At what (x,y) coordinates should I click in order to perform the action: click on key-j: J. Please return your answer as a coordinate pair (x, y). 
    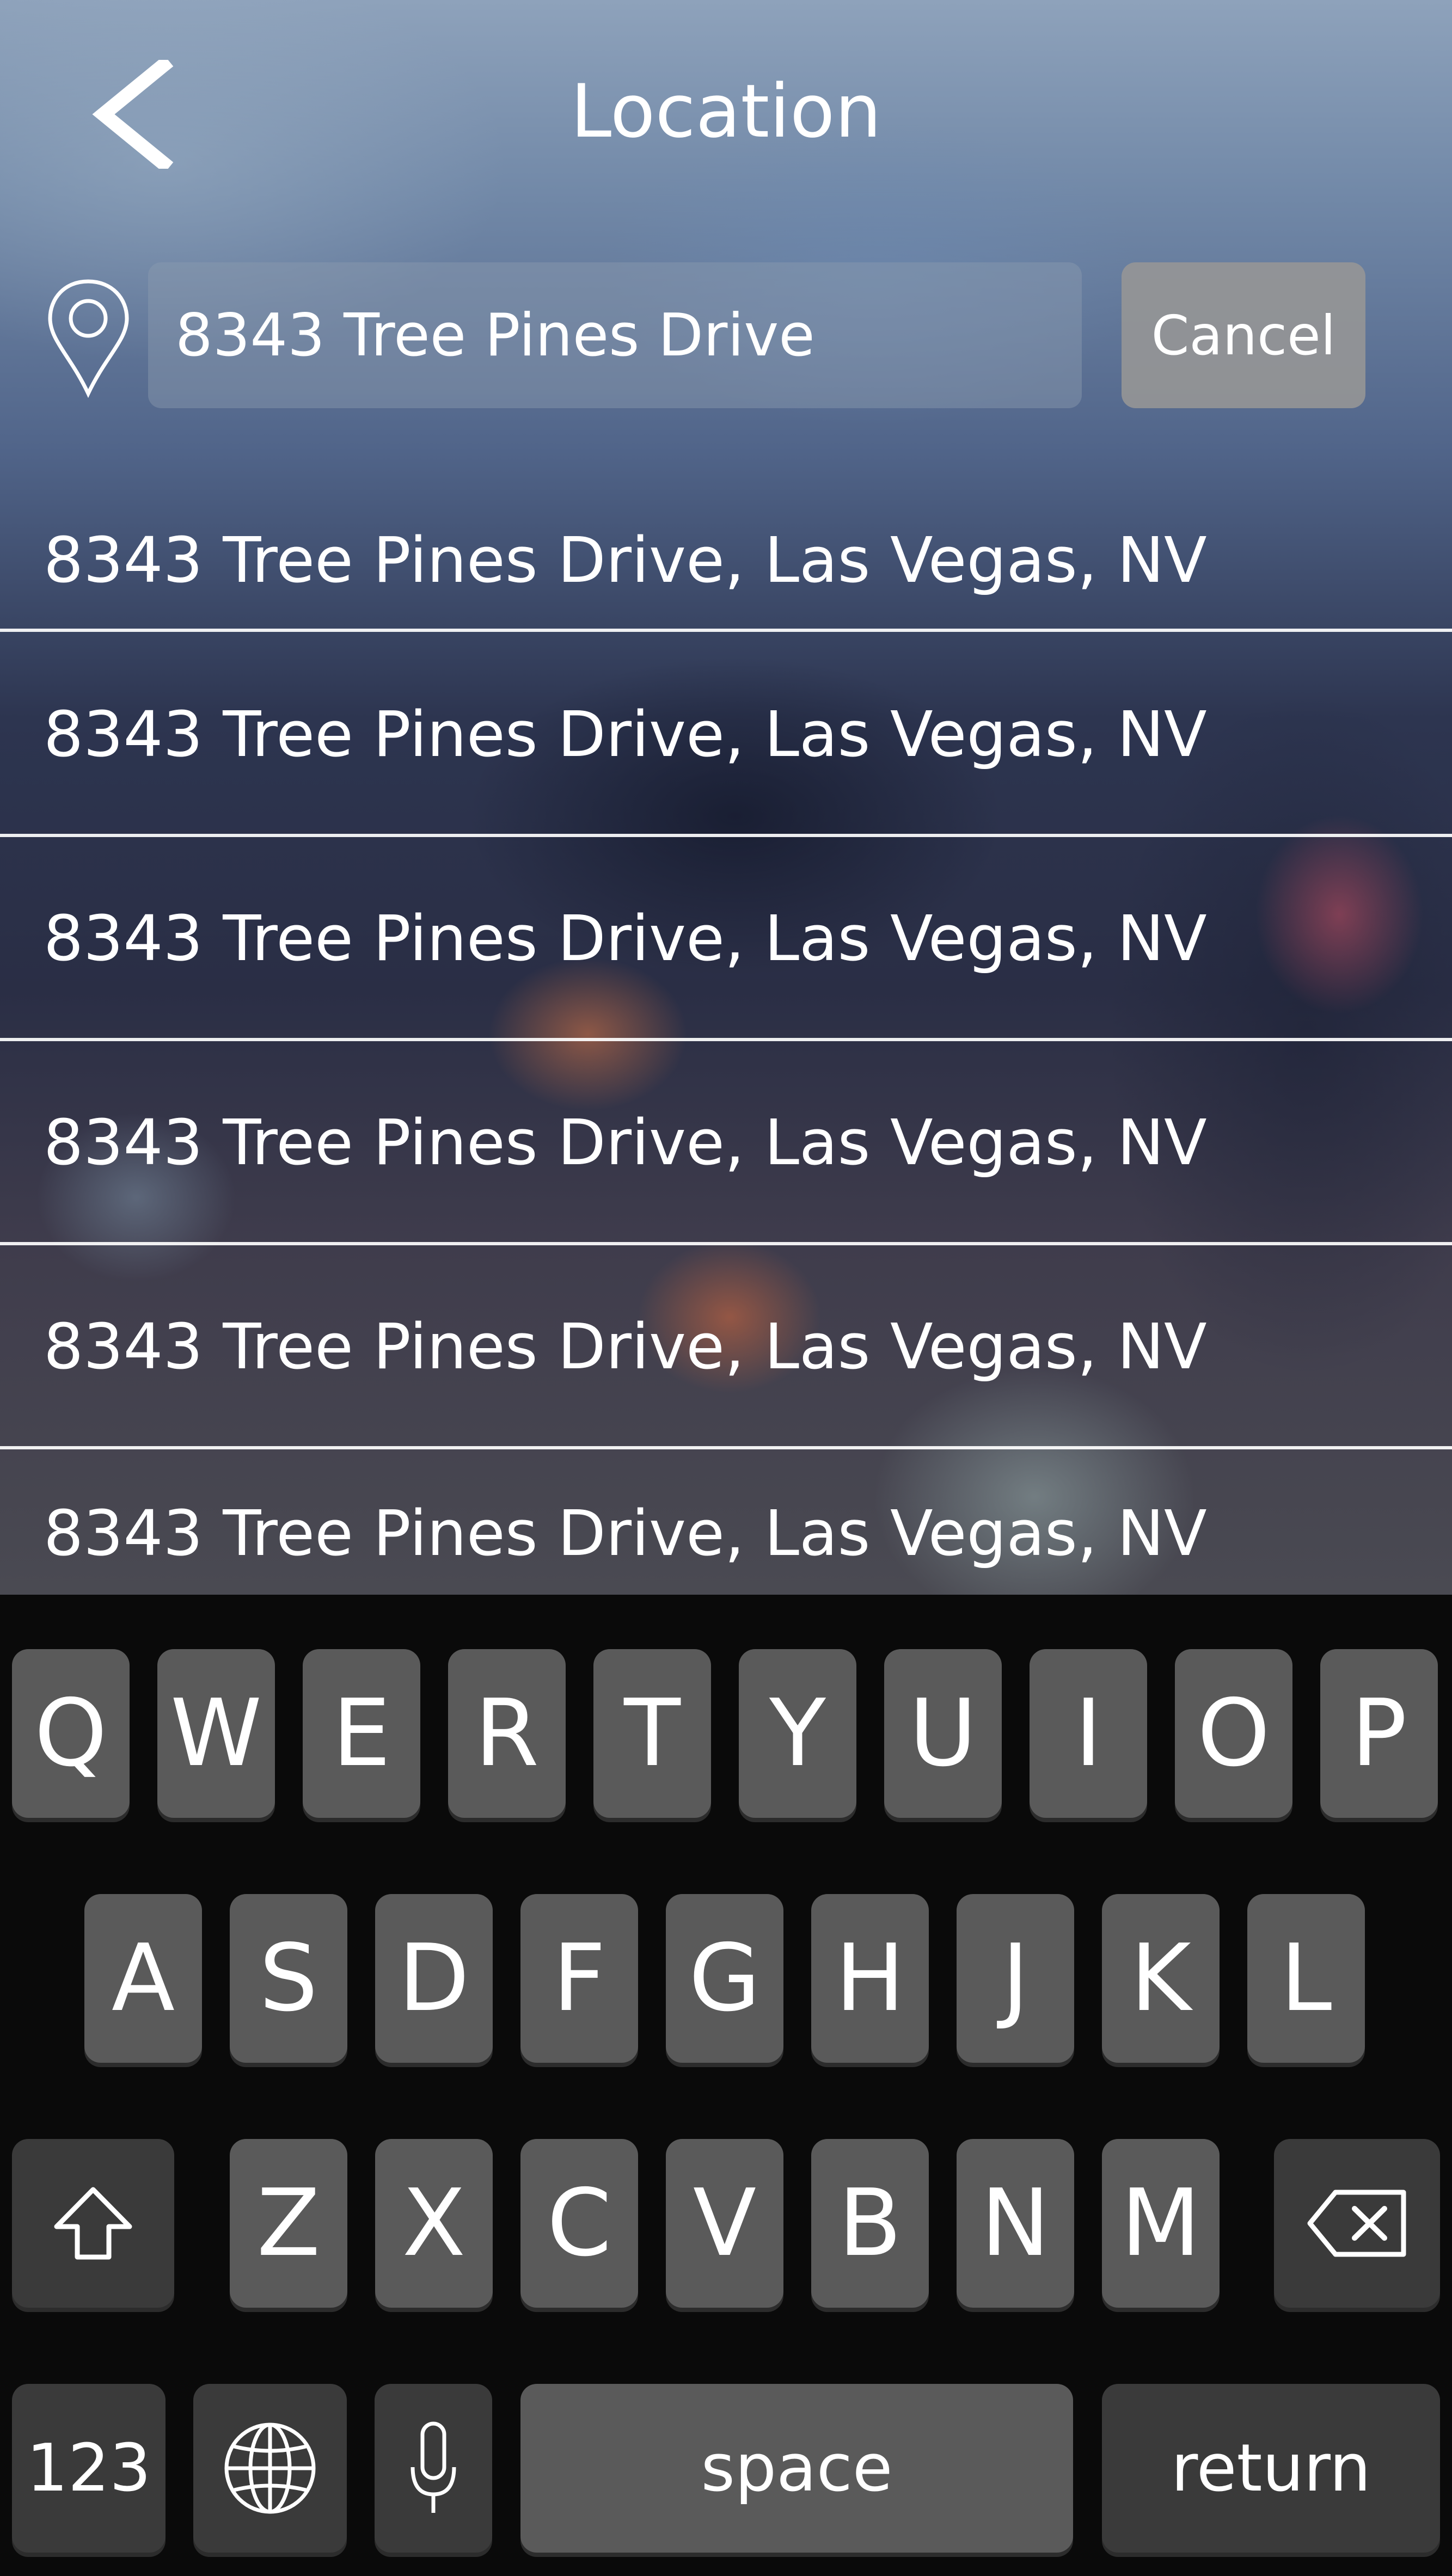
    Looking at the image, I should click on (1015, 1978).